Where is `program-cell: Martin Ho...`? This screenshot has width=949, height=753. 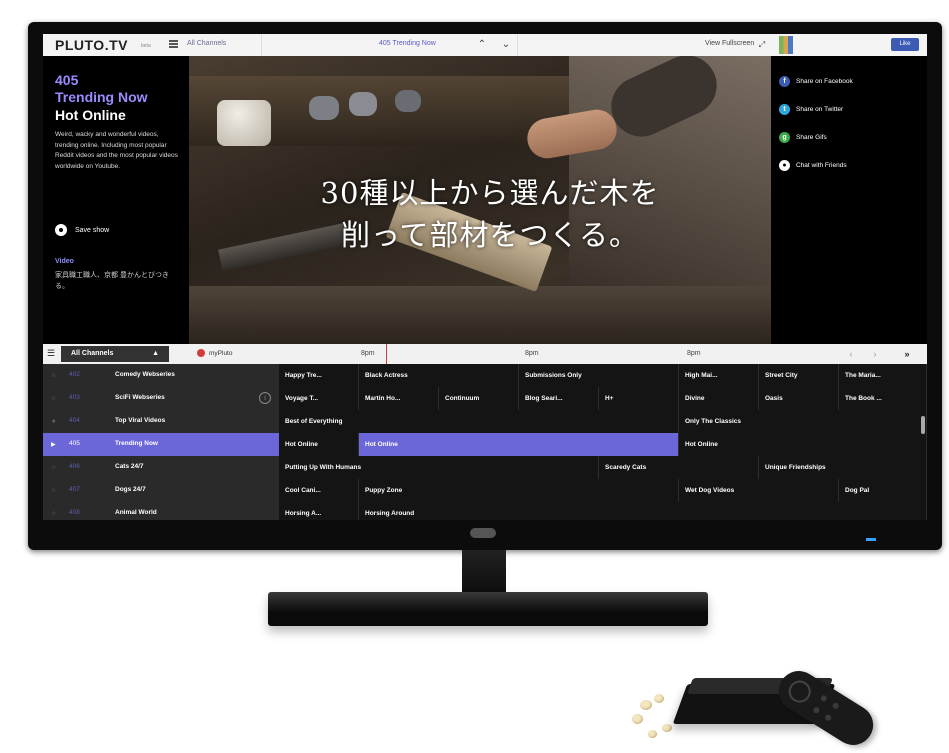 program-cell: Martin Ho... is located at coordinates (399, 398).